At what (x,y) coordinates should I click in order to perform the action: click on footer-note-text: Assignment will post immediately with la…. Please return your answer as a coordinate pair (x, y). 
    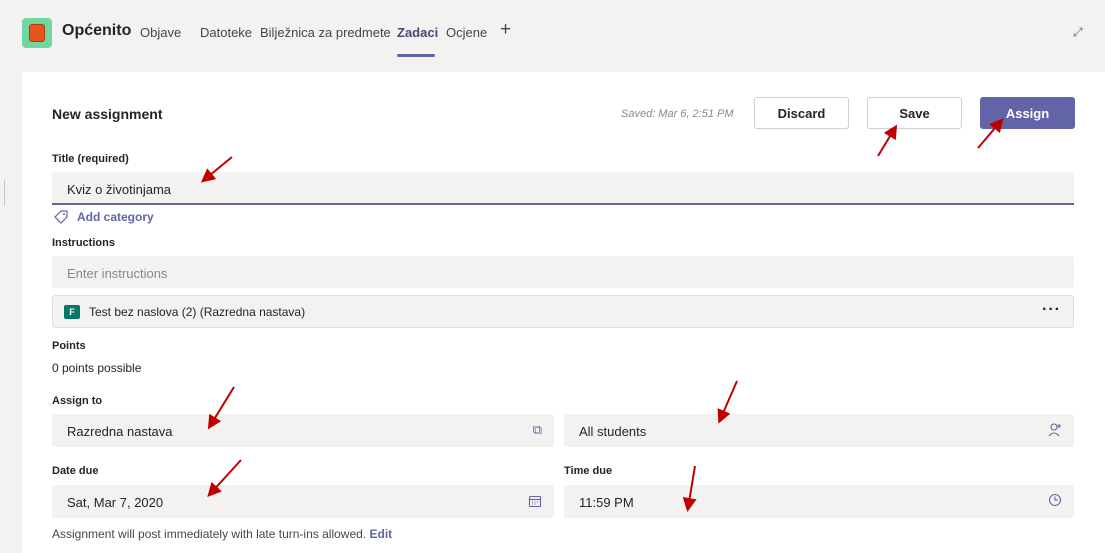
    Looking at the image, I should click on (209, 534).